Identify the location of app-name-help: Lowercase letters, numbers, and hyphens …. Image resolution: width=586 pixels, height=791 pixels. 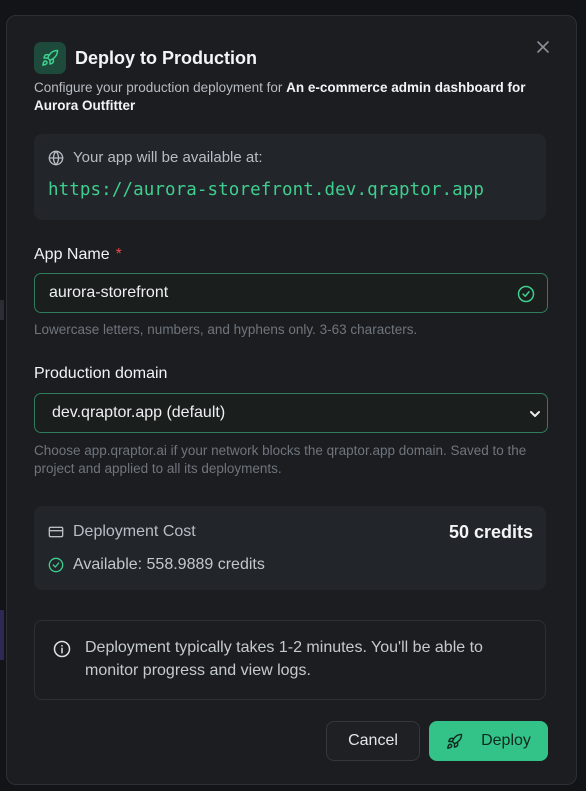
(226, 329).